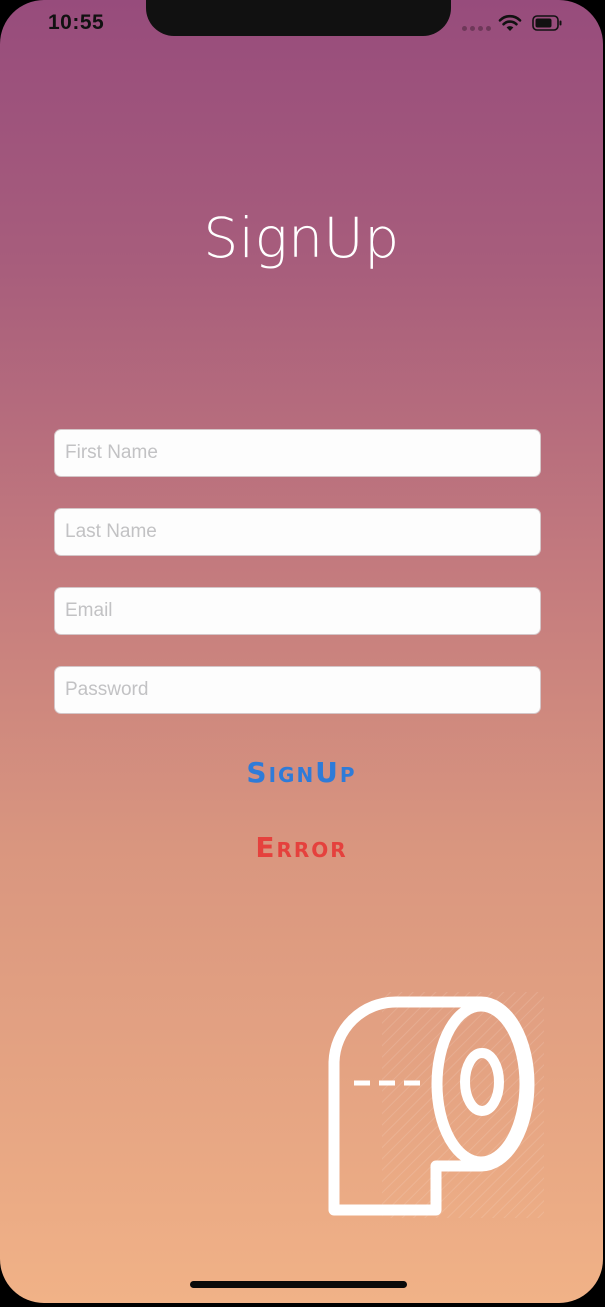  What do you see at coordinates (297, 611) in the screenshot?
I see `email-input` at bounding box center [297, 611].